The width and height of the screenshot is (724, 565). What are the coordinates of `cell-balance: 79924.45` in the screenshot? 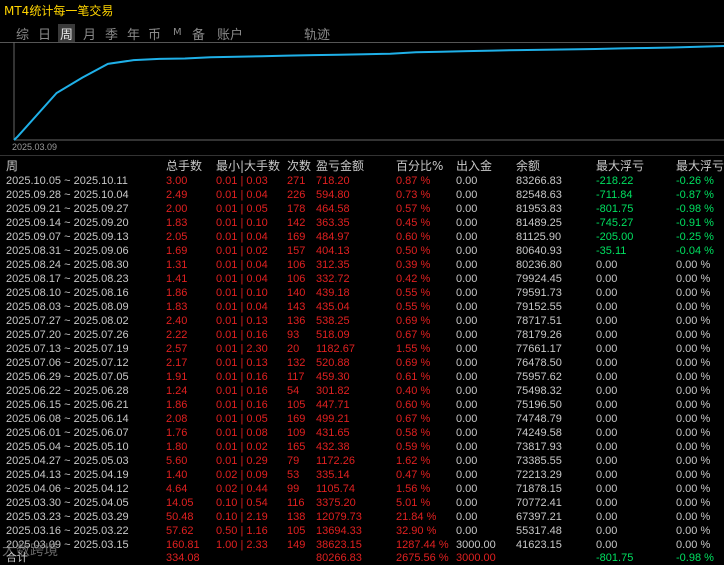 It's located at (539, 279).